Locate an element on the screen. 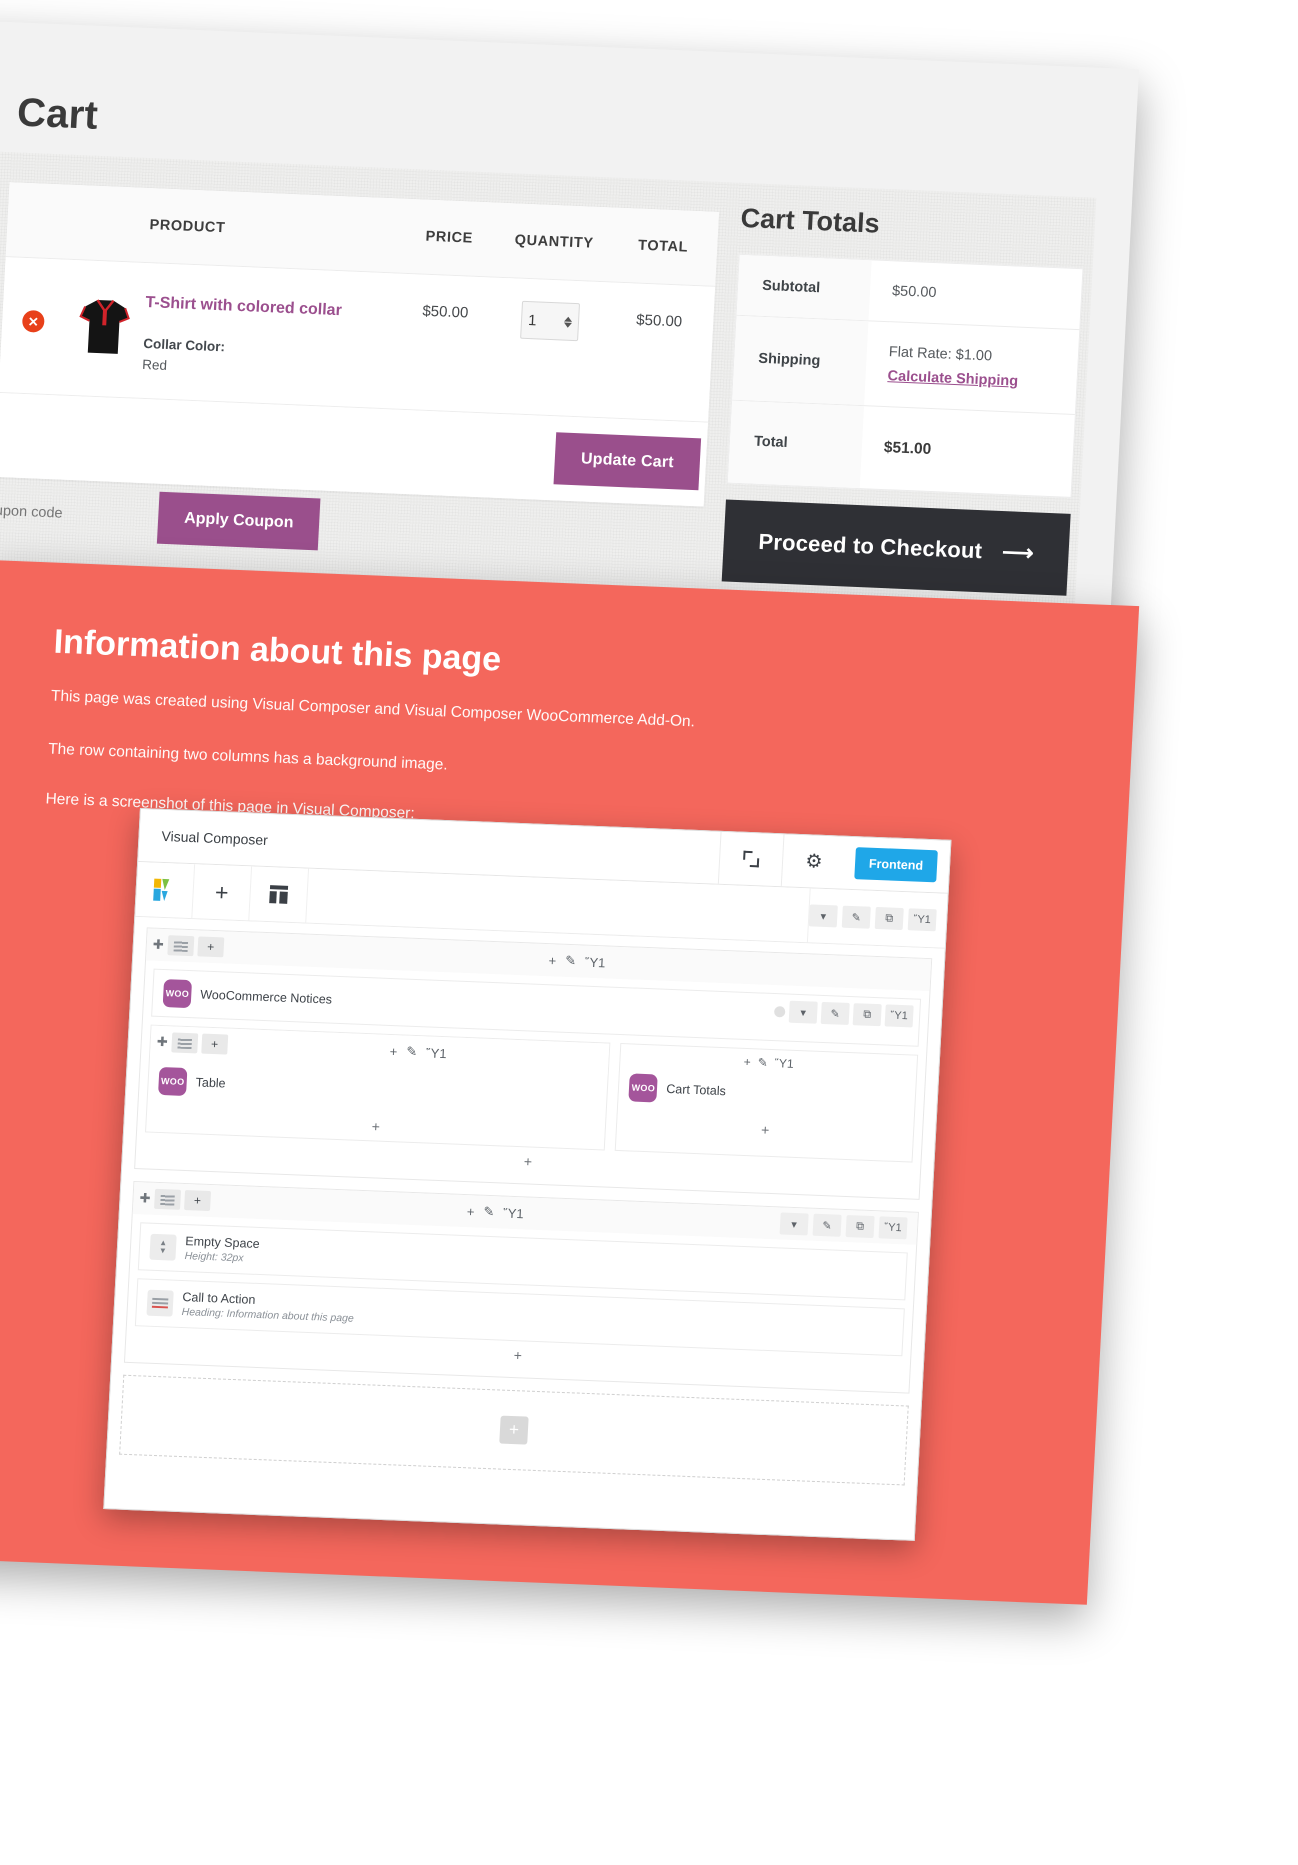 This screenshot has height=1865, width=1298. column-header-total: TOTAL is located at coordinates (663, 246).